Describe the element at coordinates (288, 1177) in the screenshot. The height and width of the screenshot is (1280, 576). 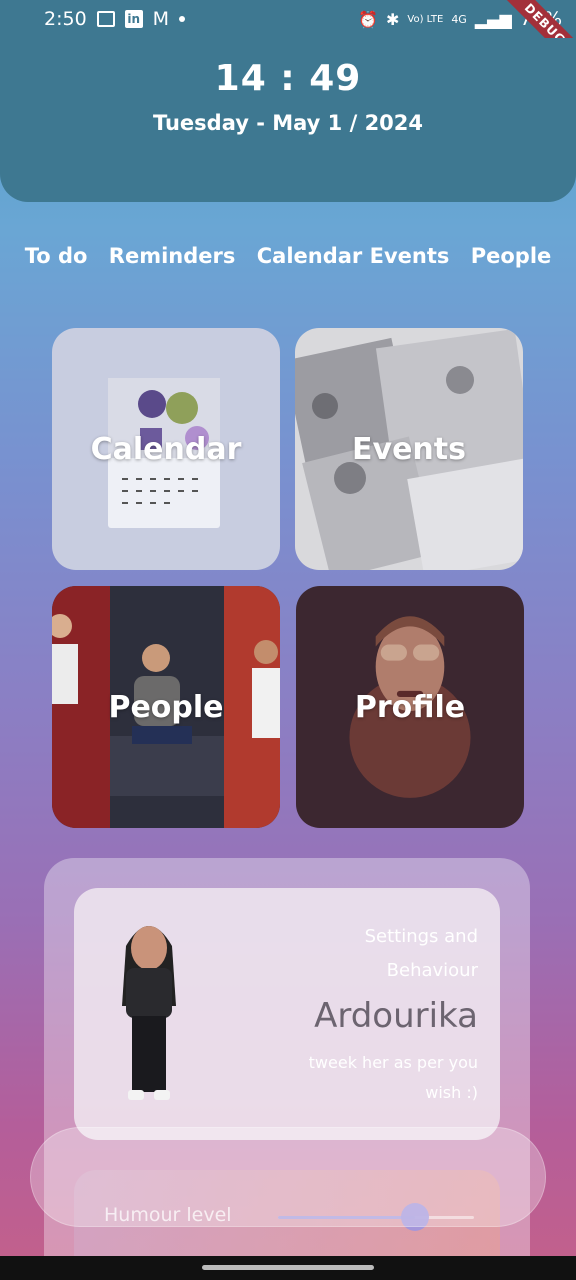
I see `bottom-nav-pill` at that location.